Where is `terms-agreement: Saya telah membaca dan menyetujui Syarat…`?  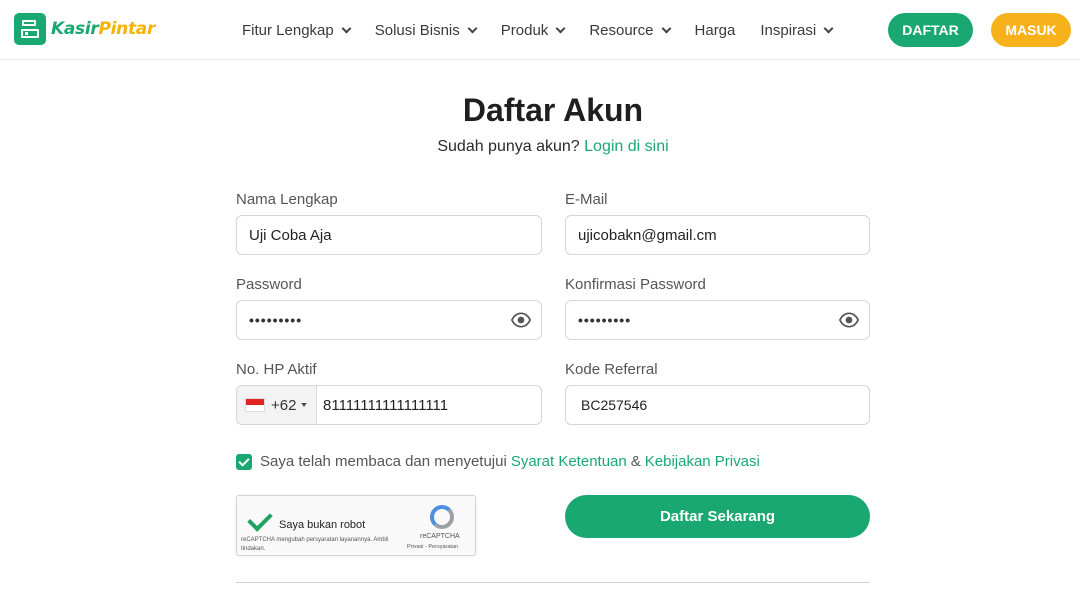 terms-agreement: Saya telah membaca dan menyetujui Syarat… is located at coordinates (498, 461).